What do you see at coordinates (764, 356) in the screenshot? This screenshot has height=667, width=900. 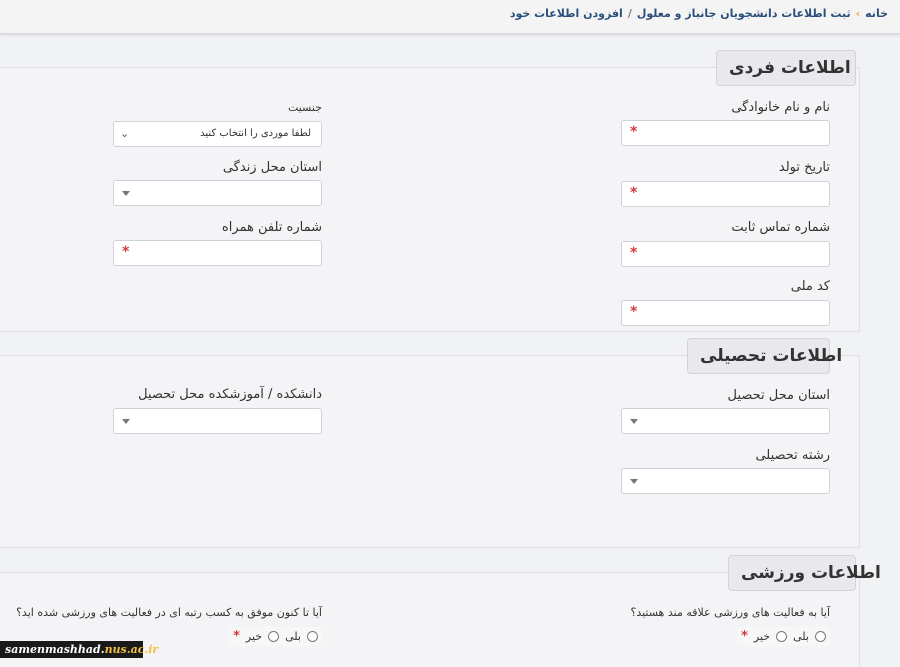 I see `education-info-legend: اطلاعات تحصیلی` at bounding box center [764, 356].